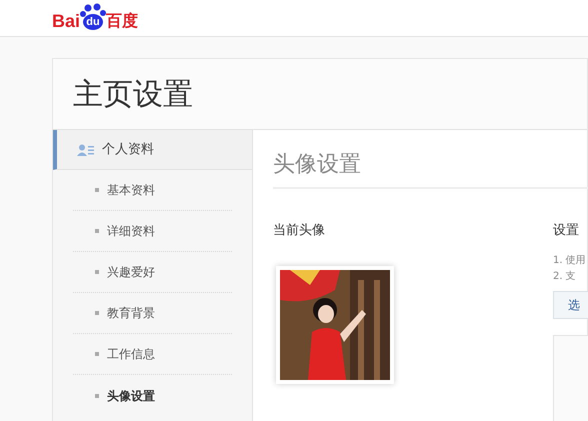  What do you see at coordinates (570, 304) in the screenshot?
I see `choose-button: 选` at bounding box center [570, 304].